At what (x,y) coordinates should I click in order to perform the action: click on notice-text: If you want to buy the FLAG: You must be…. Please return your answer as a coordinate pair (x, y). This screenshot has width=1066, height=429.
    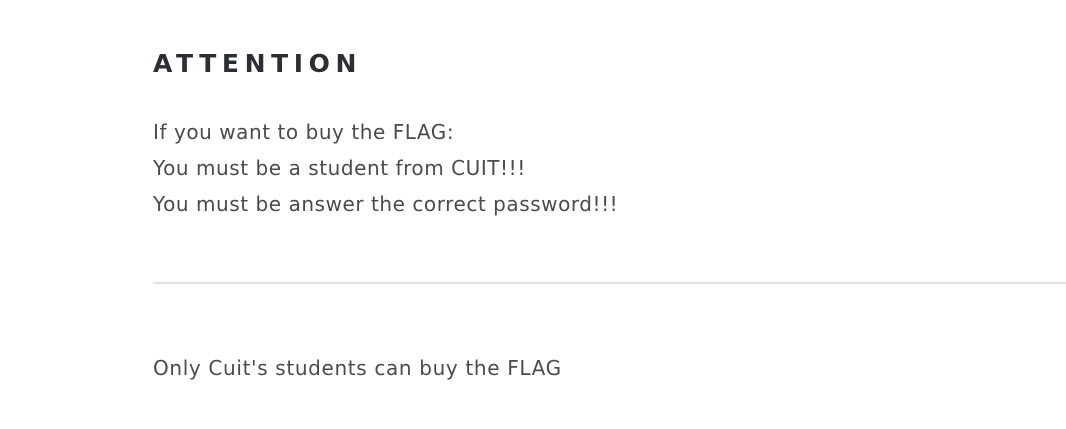
    Looking at the image, I should click on (385, 168).